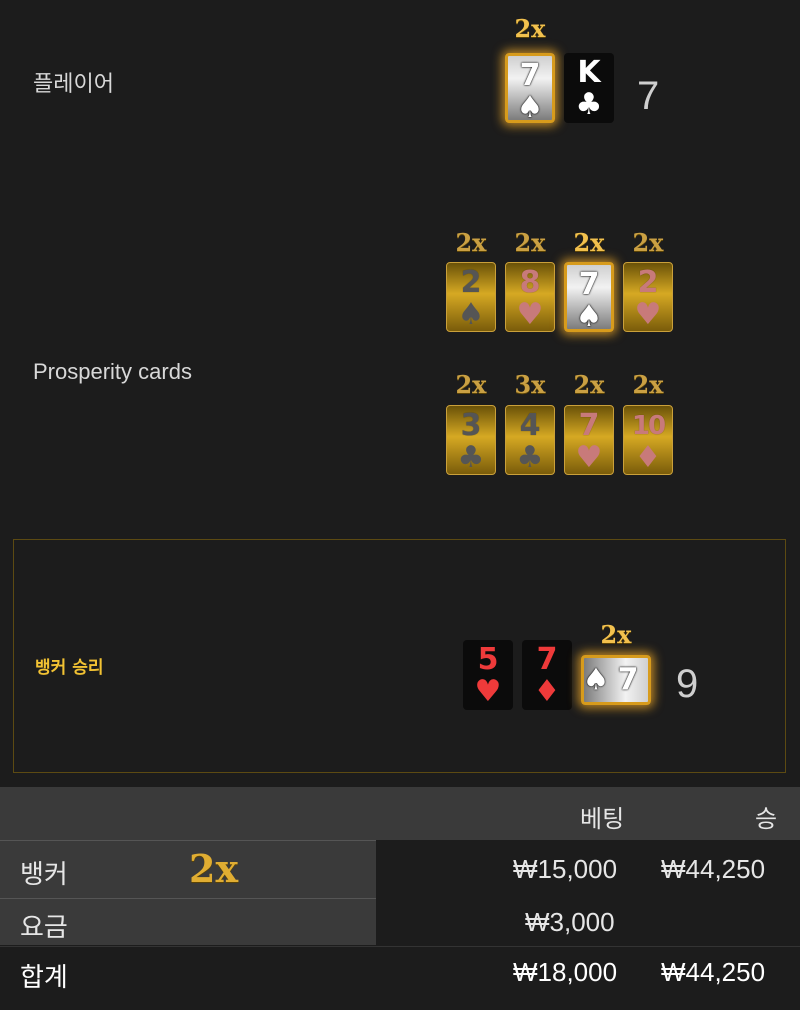 The width and height of the screenshot is (800, 1010). I want to click on card-rank: 8, so click(530, 282).